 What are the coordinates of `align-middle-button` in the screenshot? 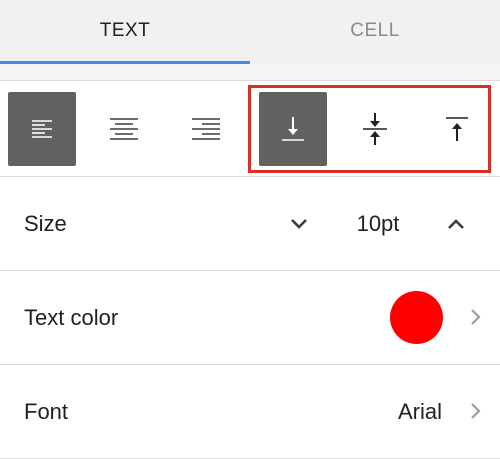 It's located at (375, 129).